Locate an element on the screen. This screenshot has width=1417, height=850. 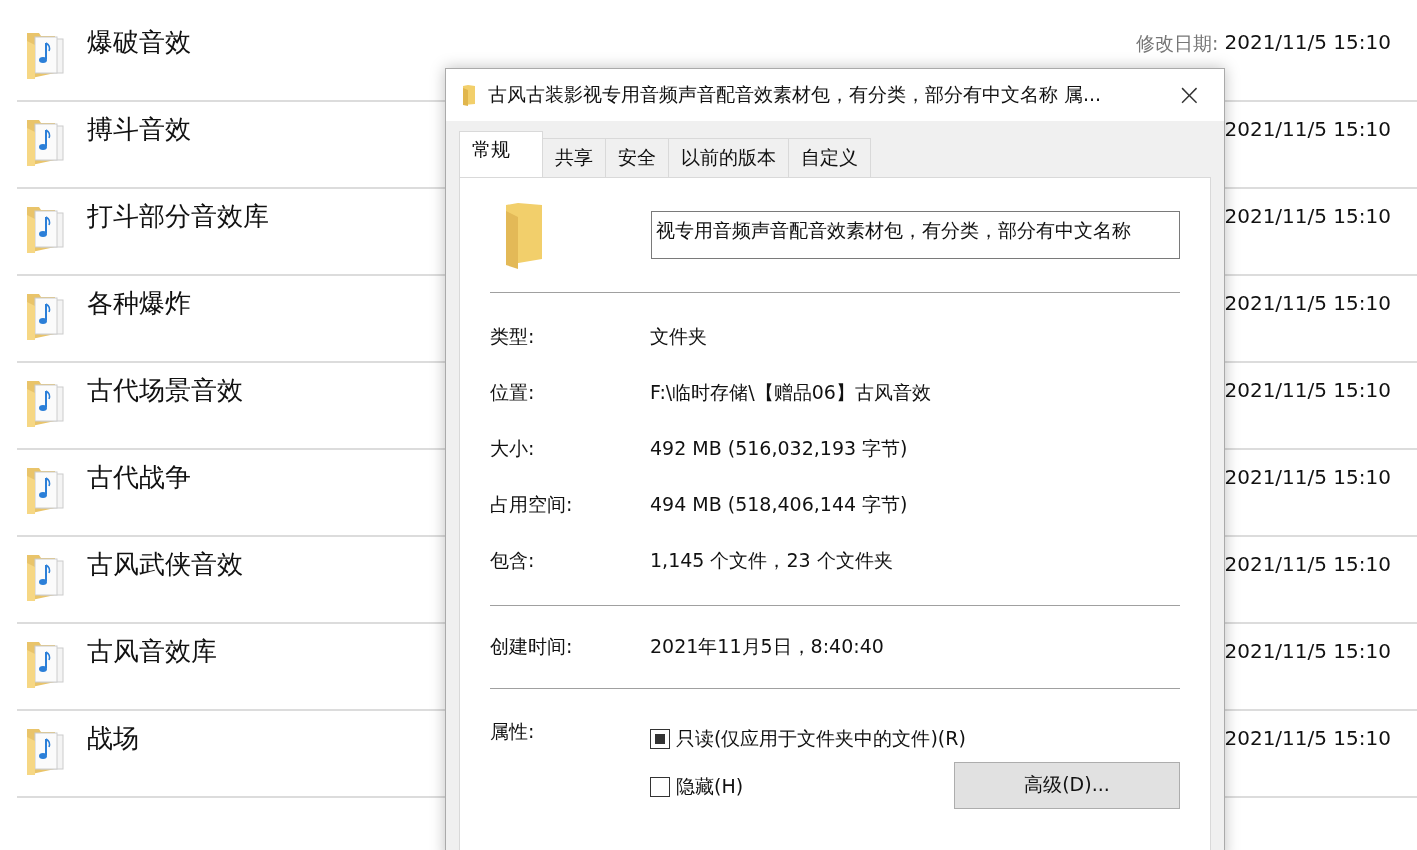
property-label: 创建时间: is located at coordinates (532, 646).